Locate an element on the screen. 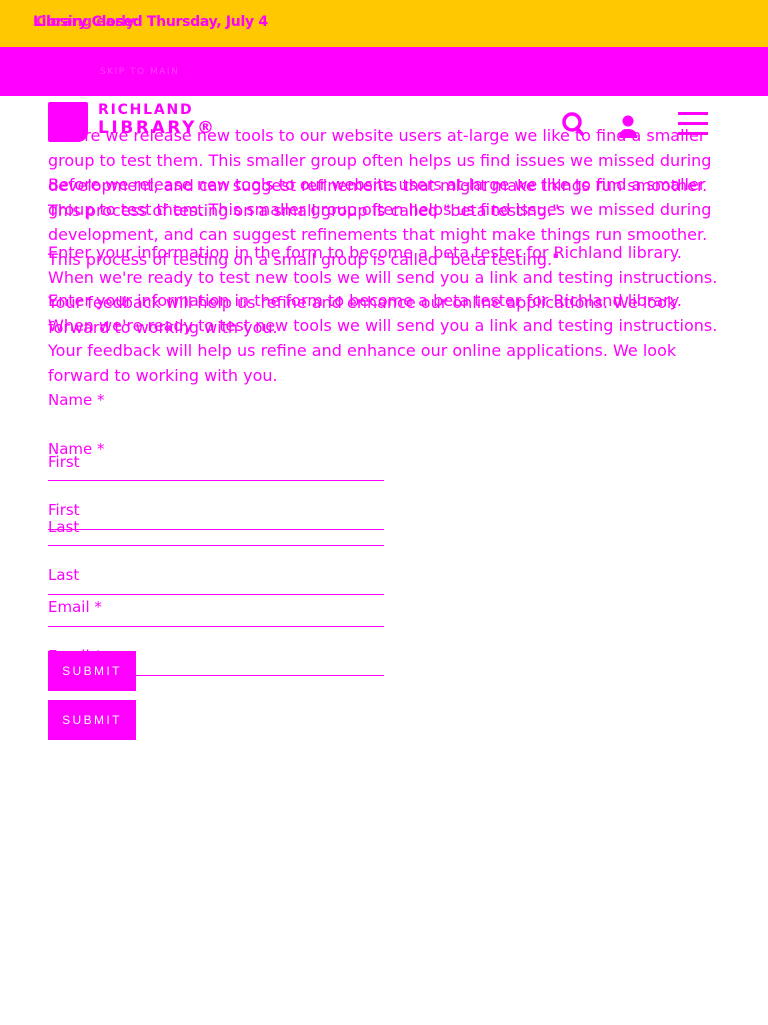 The height and width of the screenshot is (1025, 768). last-name-input is located at coordinates (216, 545).